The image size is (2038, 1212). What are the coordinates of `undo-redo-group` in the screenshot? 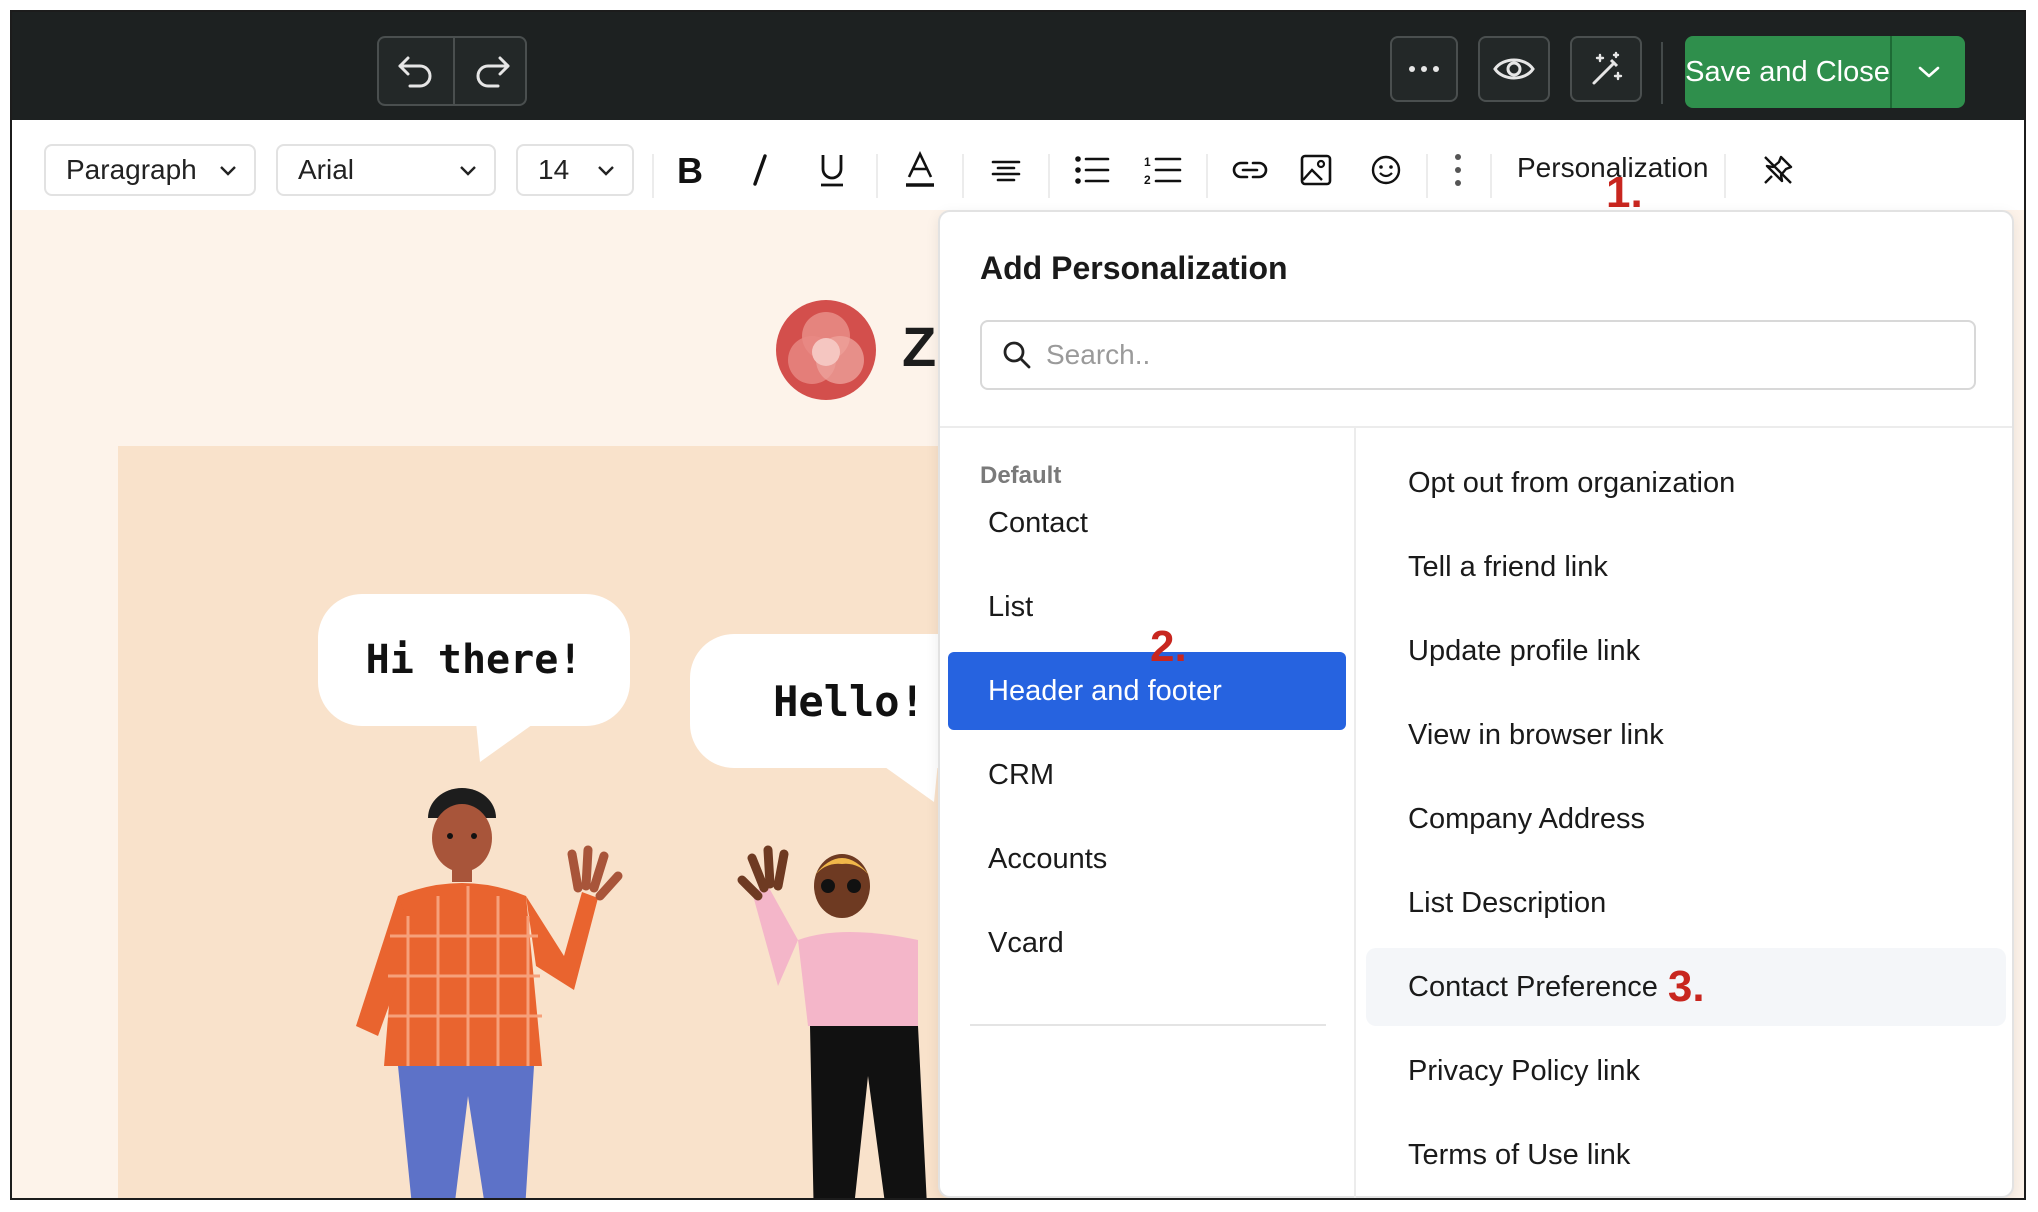 It's located at (452, 71).